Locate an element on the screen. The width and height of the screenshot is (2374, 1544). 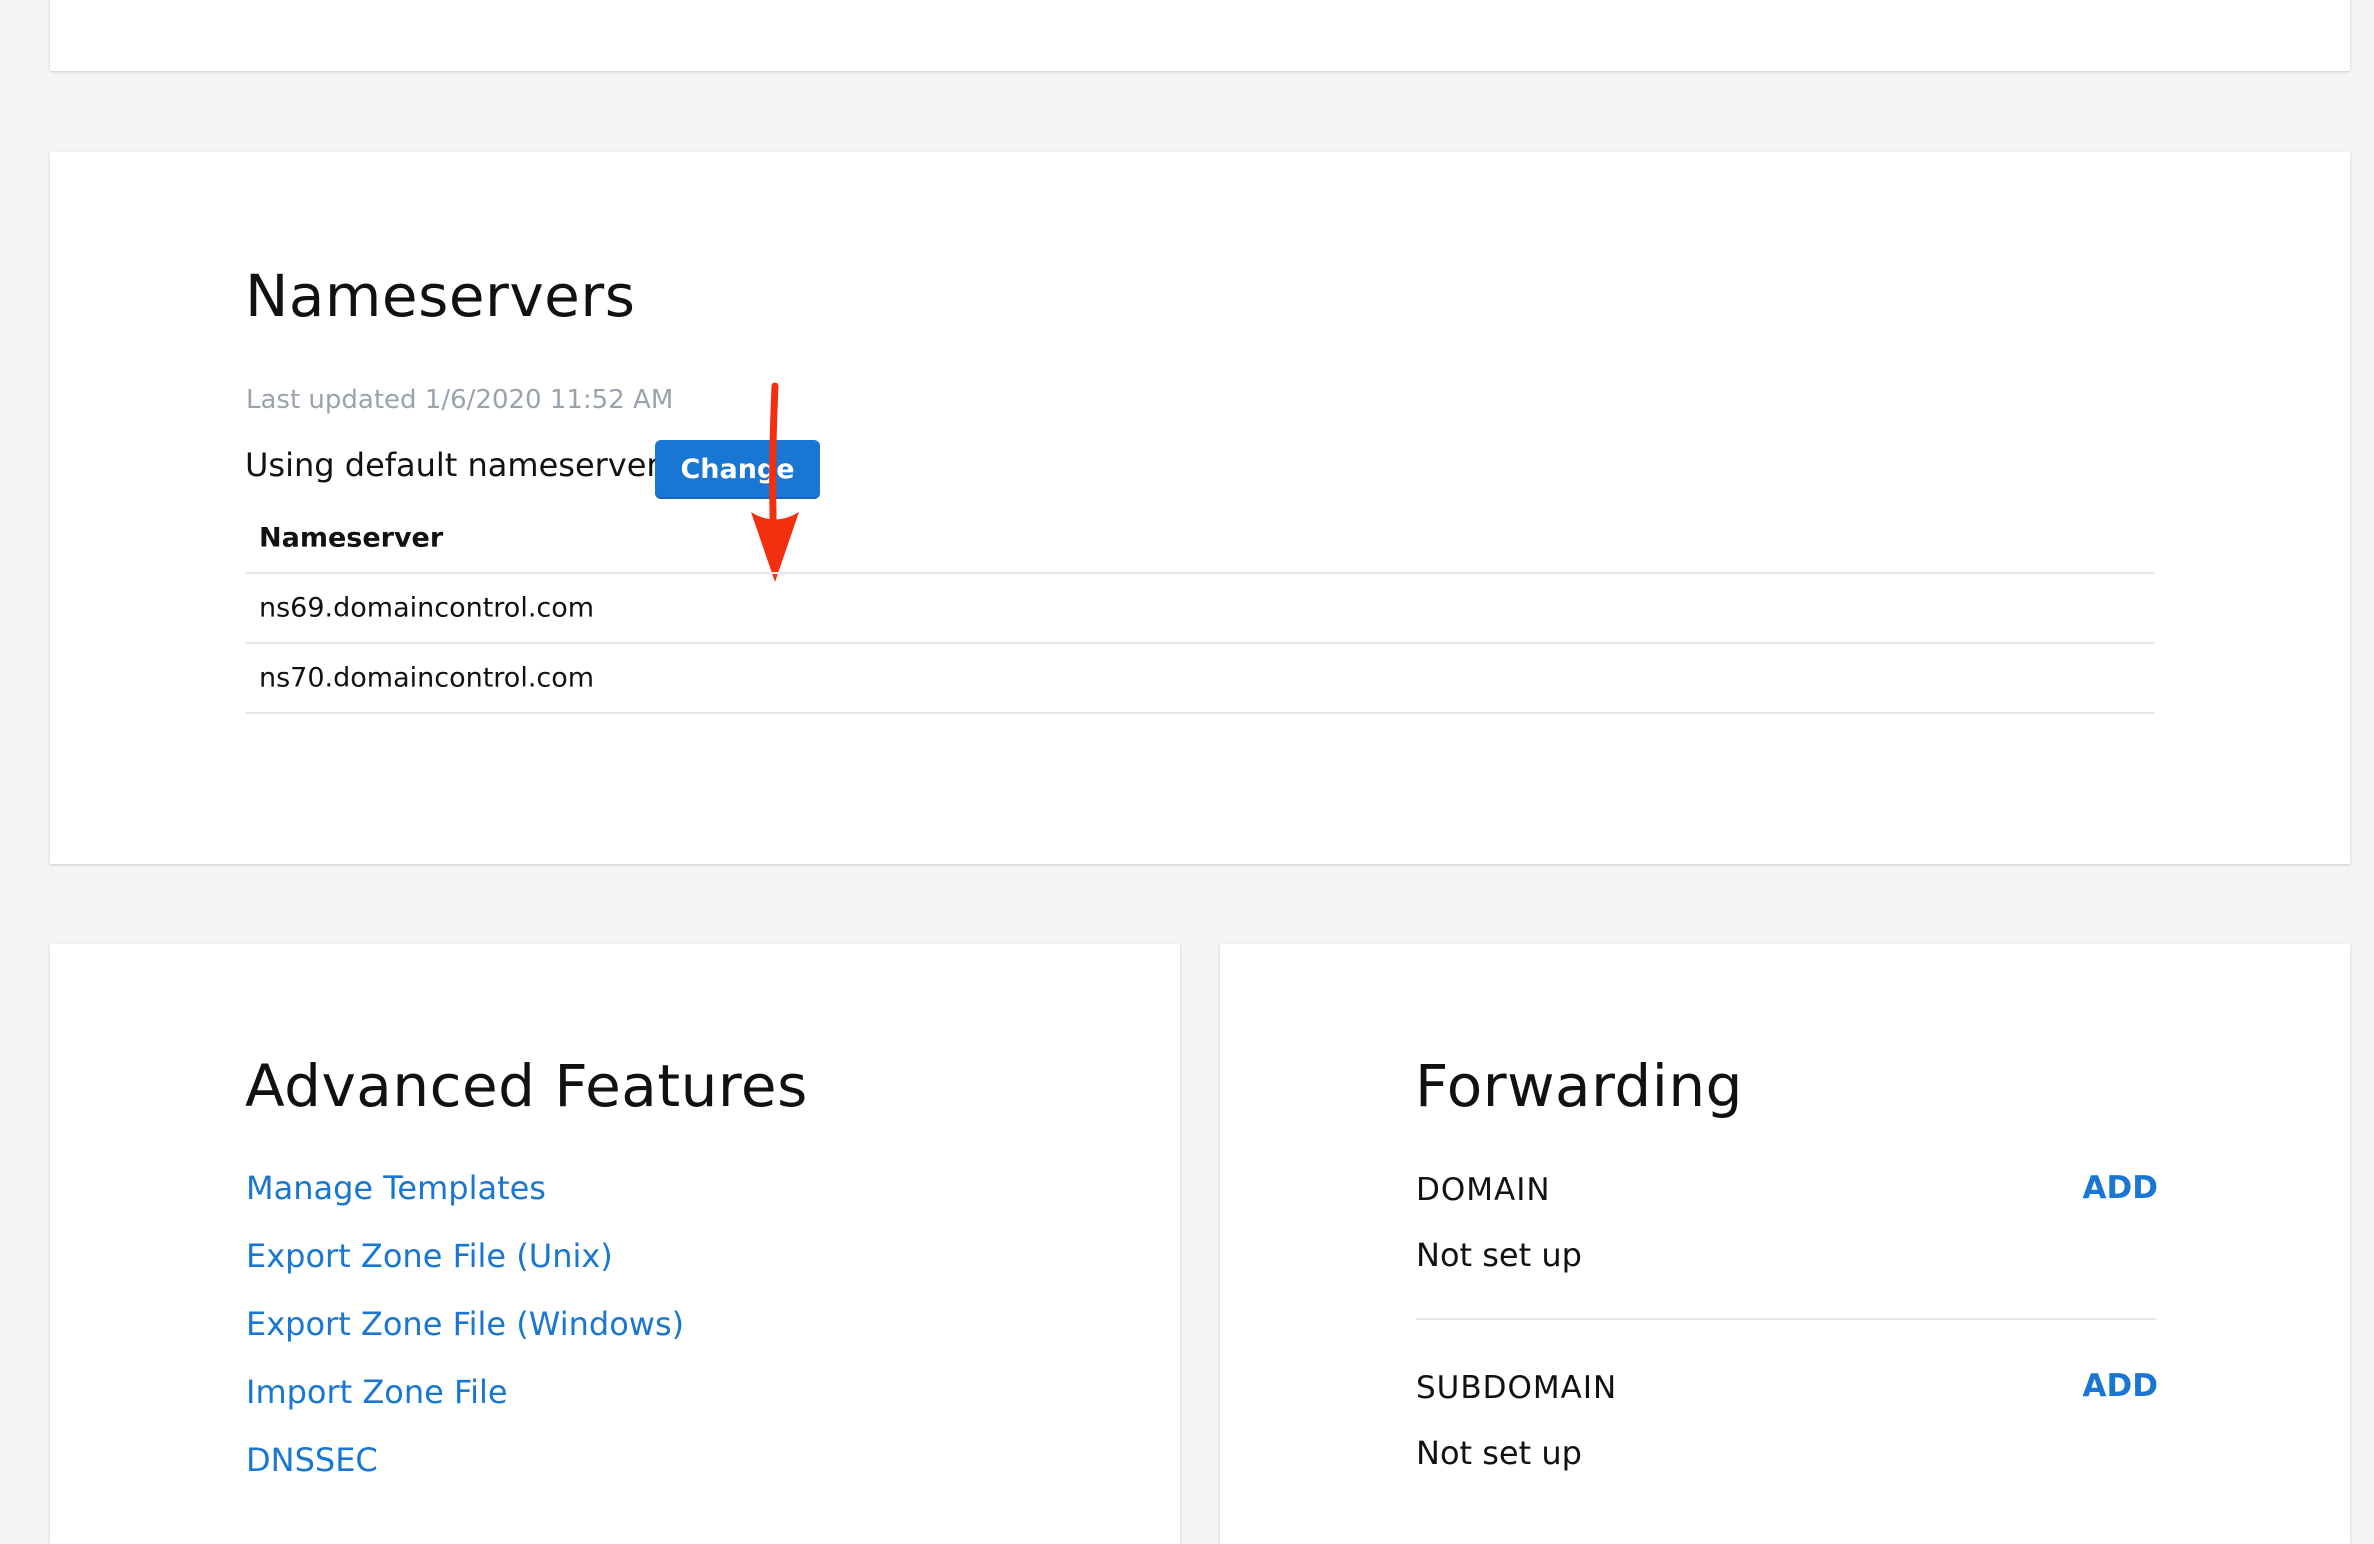
last-updated-text: Last updated 1/6/2020 11:52 AM is located at coordinates (460, 400).